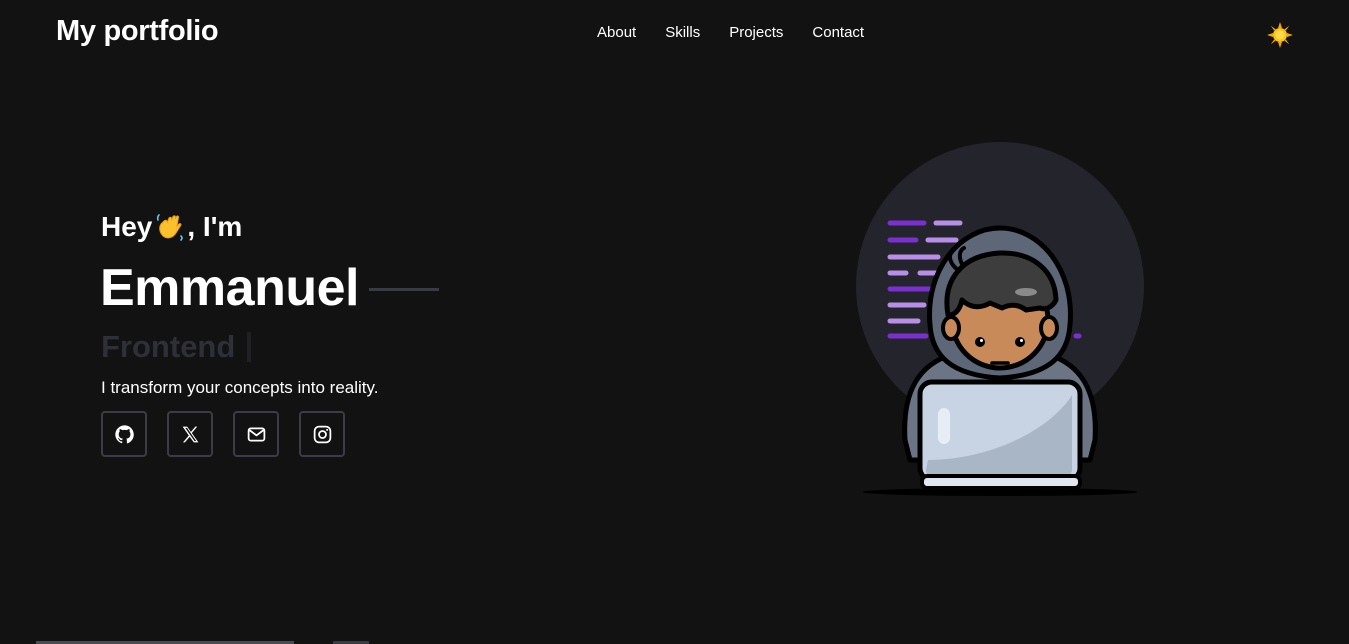 The width and height of the screenshot is (1349, 644). Describe the element at coordinates (756, 32) in the screenshot. I see `nav-projects: Projects` at that location.